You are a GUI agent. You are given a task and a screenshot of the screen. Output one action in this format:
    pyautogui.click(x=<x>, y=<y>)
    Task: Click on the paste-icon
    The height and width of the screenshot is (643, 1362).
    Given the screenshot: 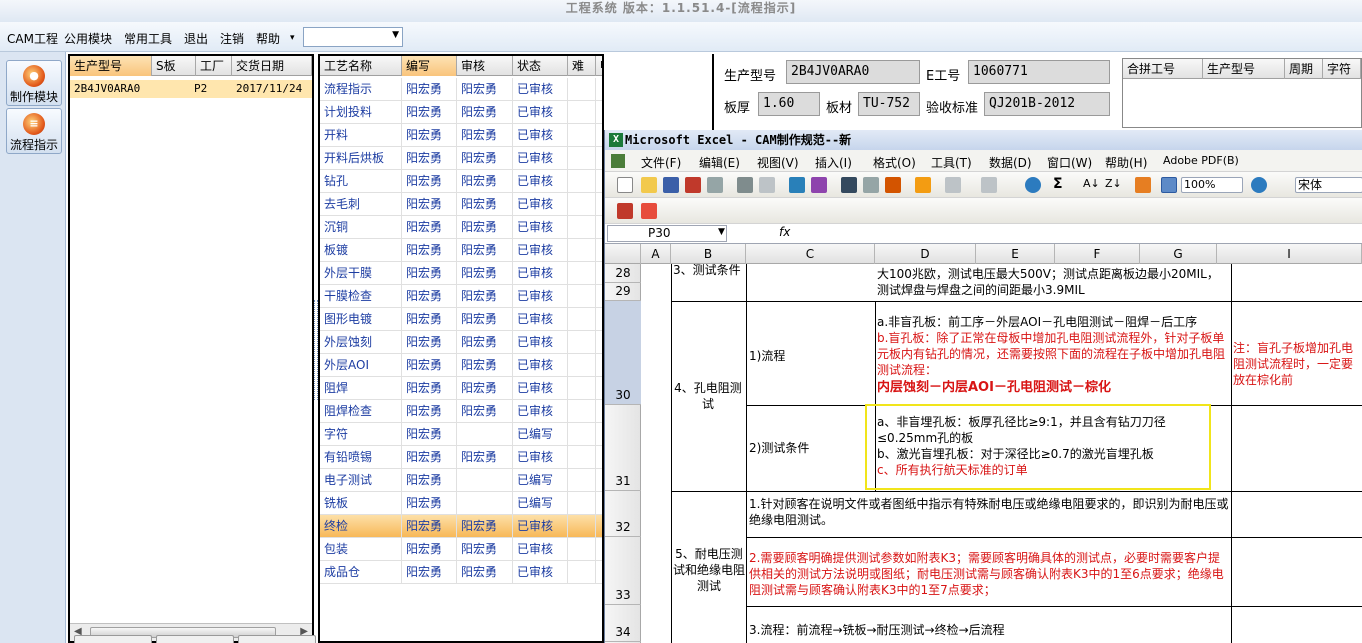 What is the action you would take?
    pyautogui.click(x=893, y=185)
    